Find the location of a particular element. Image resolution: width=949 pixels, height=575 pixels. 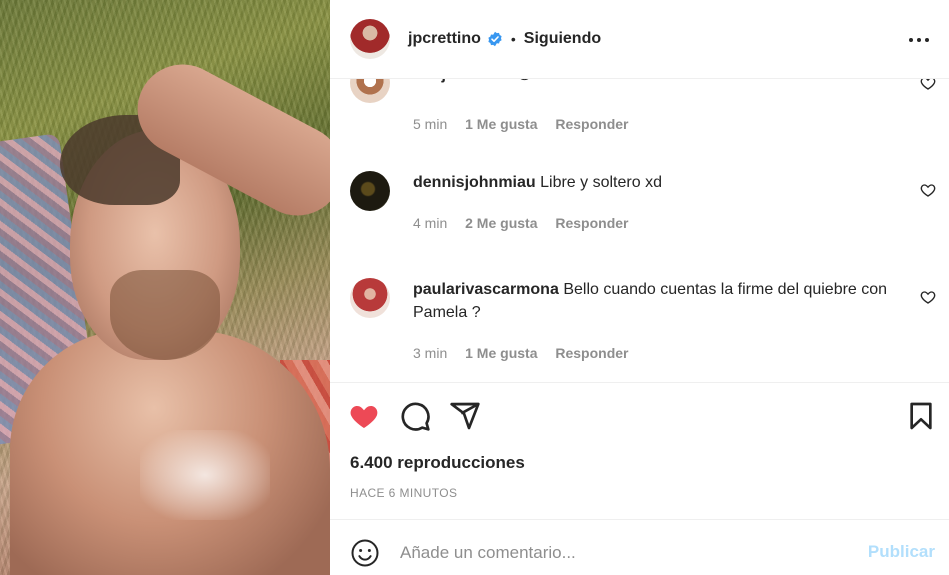

sunscreen is located at coordinates (205, 475).